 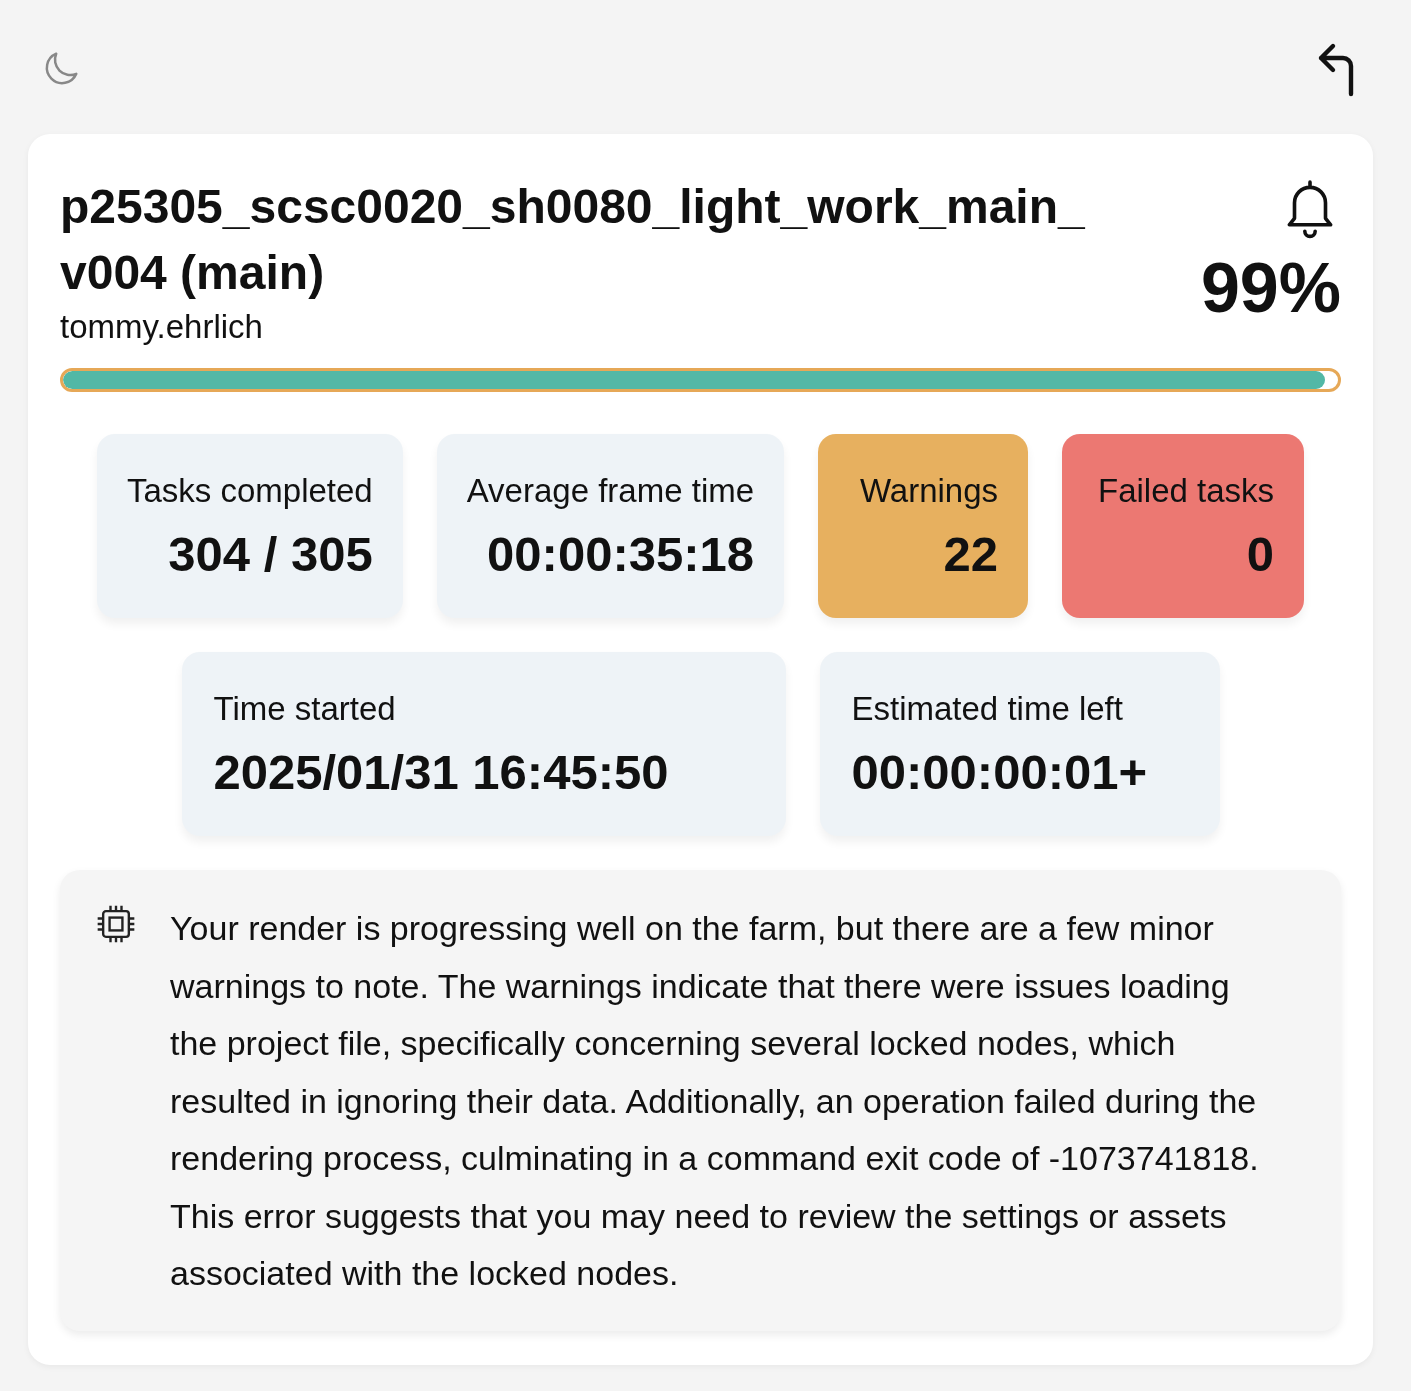 I want to click on progress-percent: 99%, so click(x=1270, y=288).